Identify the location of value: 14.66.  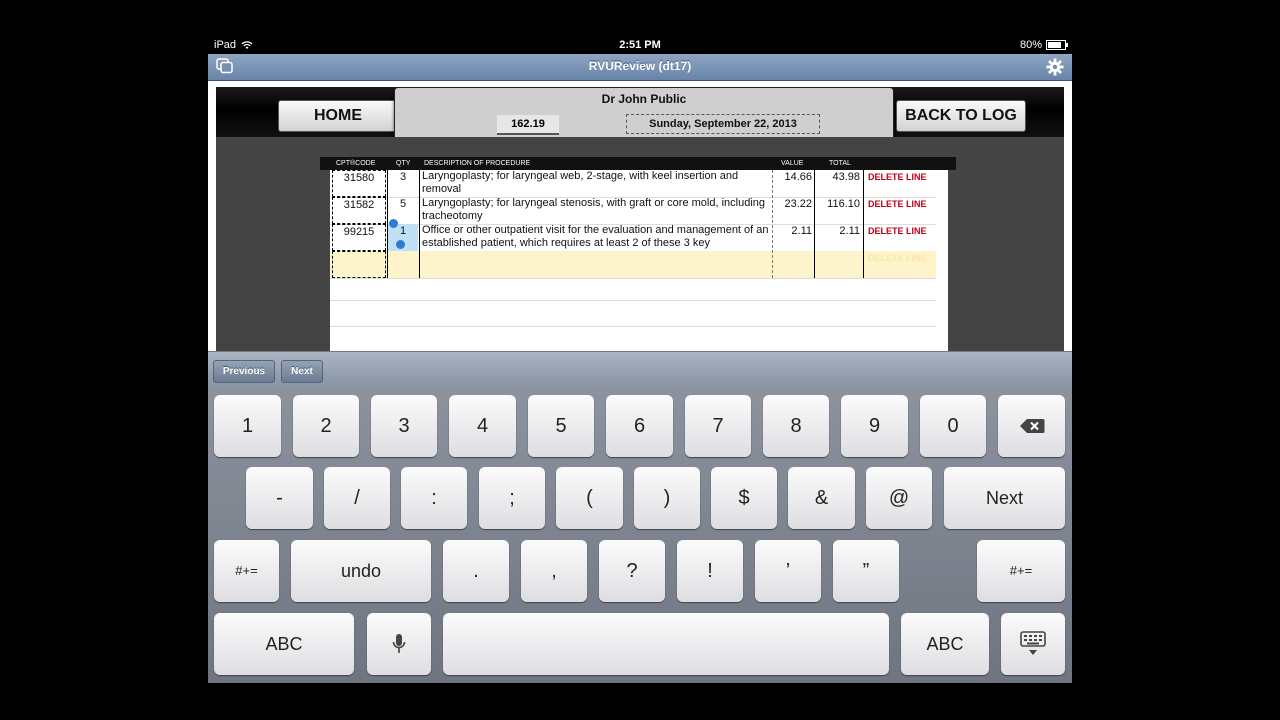
(798, 177).